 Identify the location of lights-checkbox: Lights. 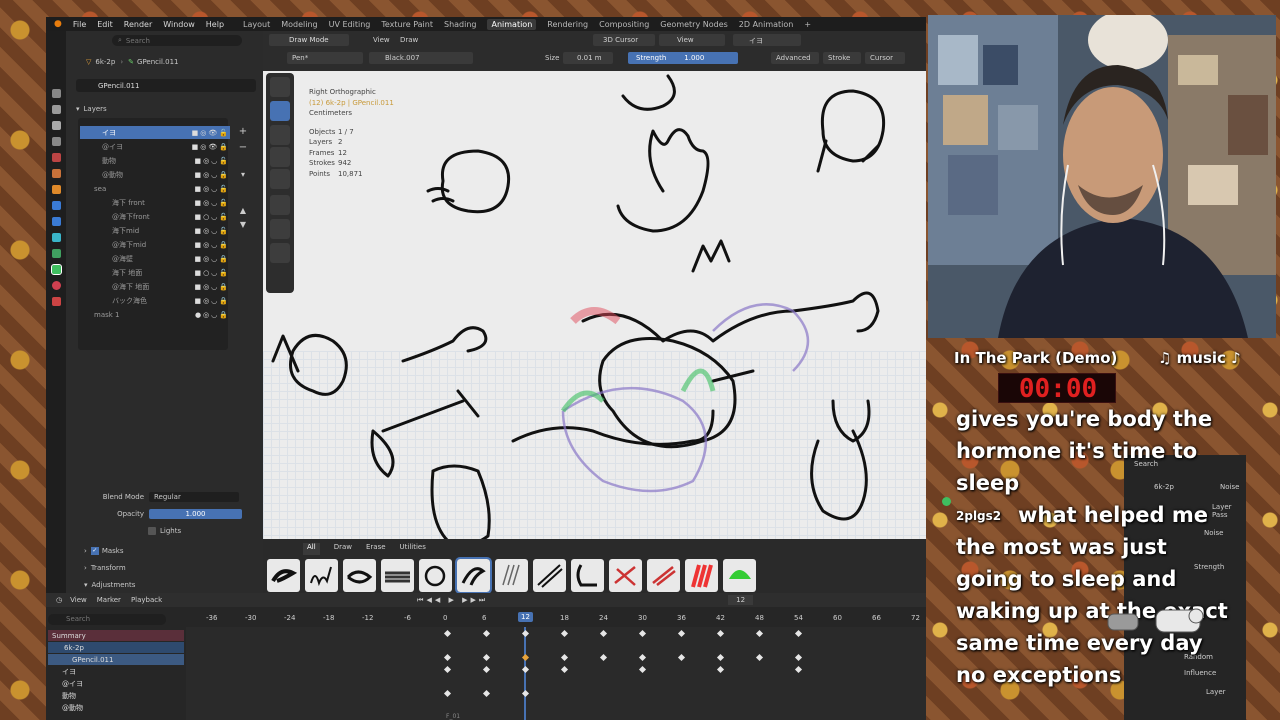
(164, 530).